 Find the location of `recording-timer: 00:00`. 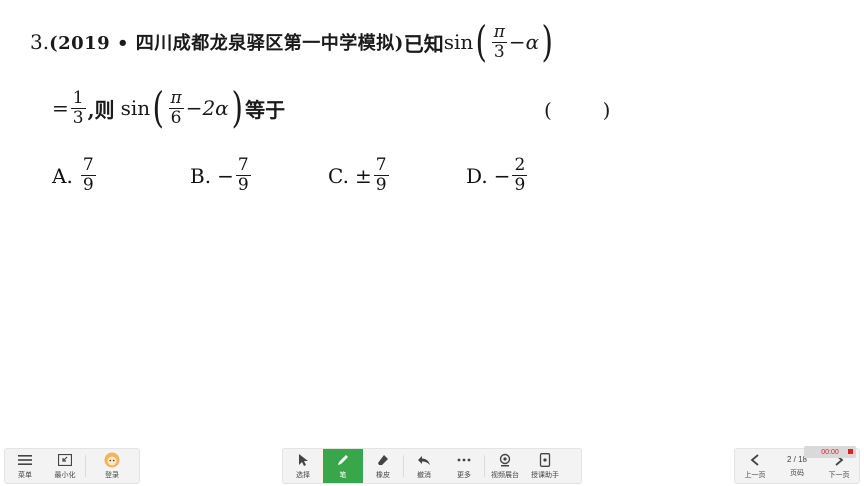

recording-timer: 00:00 is located at coordinates (830, 452).